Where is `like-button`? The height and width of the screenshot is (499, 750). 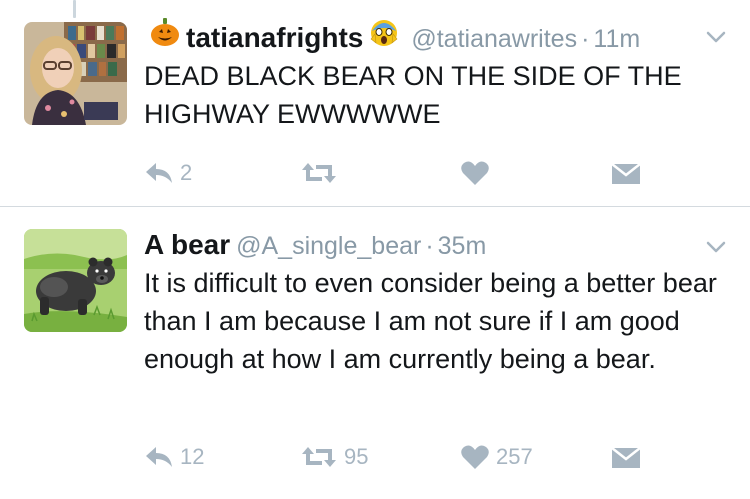
like-button is located at coordinates (478, 173).